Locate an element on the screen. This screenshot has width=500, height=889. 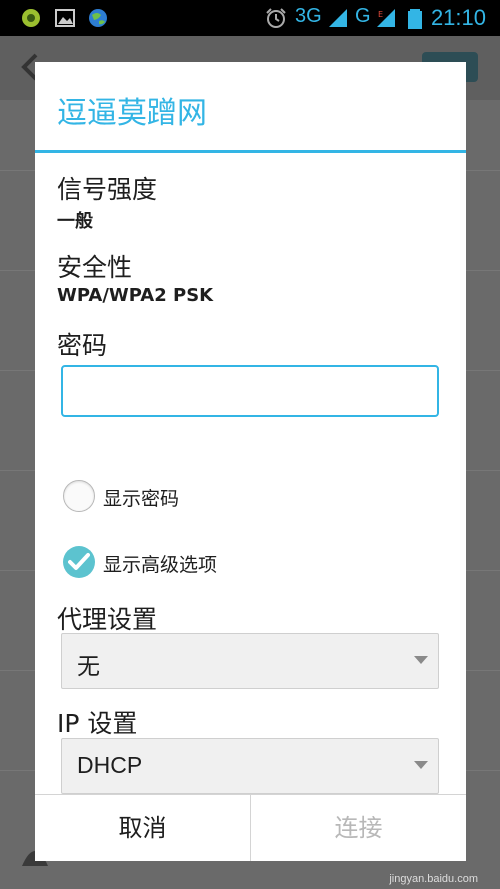
show-password-checkbox: 显示密码 is located at coordinates (211, 497).